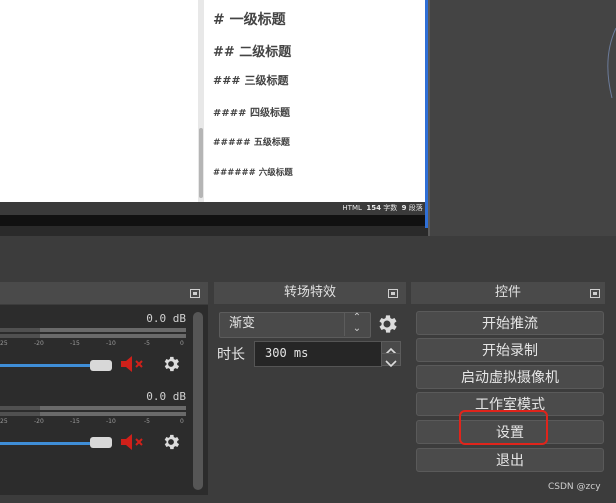  I want to click on transition-gear-icon, so click(387, 324).